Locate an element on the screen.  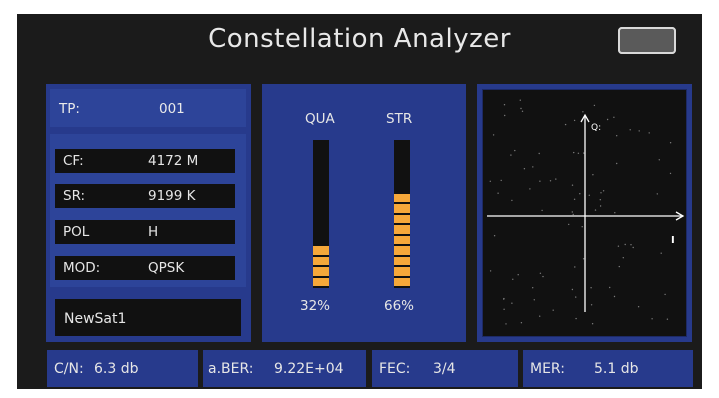
mer-value: 5.1 db is located at coordinates (616, 369).